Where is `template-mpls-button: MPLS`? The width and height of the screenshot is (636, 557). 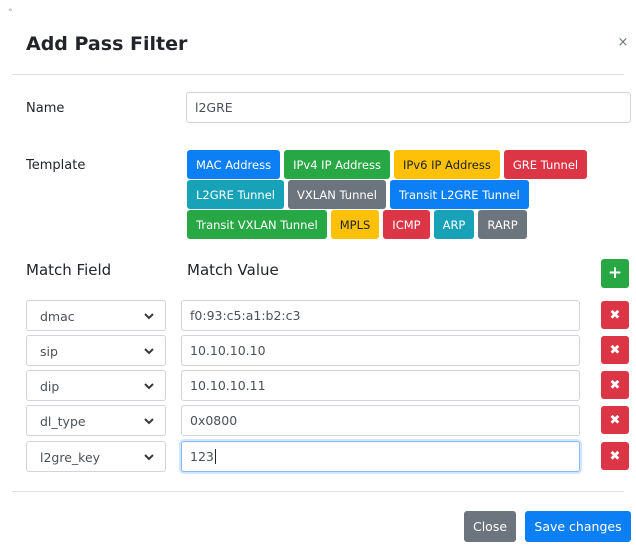 template-mpls-button: MPLS is located at coordinates (355, 224).